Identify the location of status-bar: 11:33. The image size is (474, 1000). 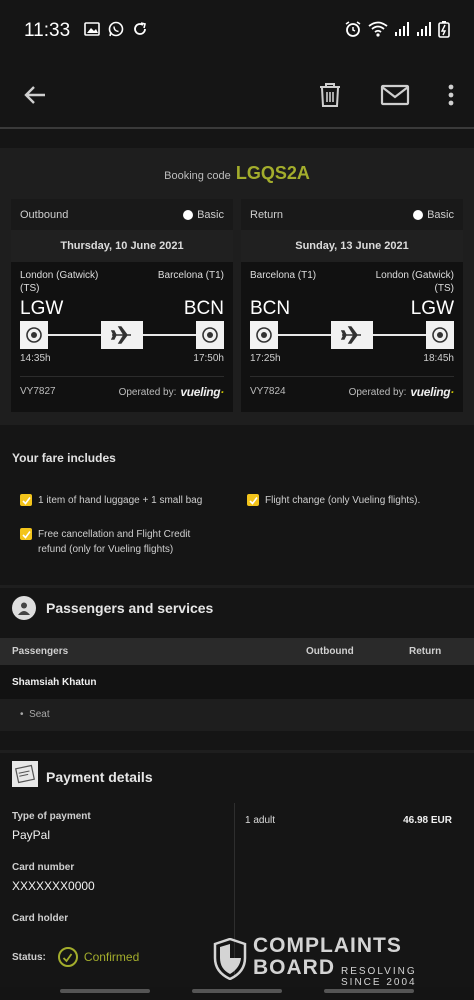
(237, 31).